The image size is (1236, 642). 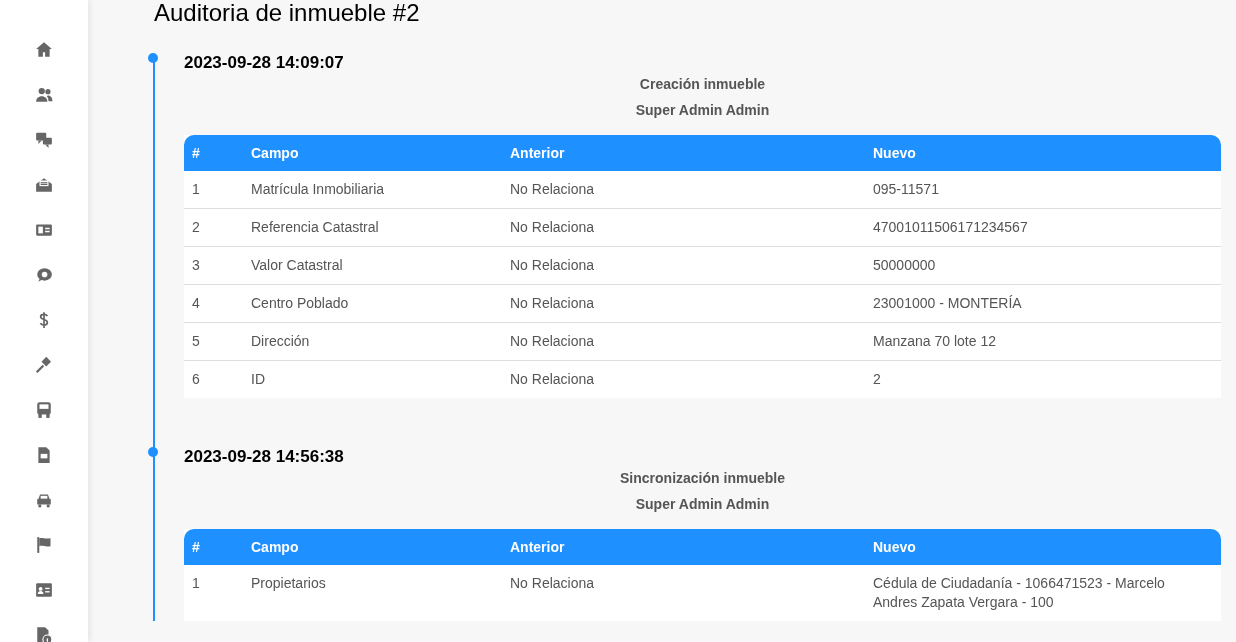 I want to click on entry-datetime: 2023-09-28 14:56:38, so click(x=264, y=457).